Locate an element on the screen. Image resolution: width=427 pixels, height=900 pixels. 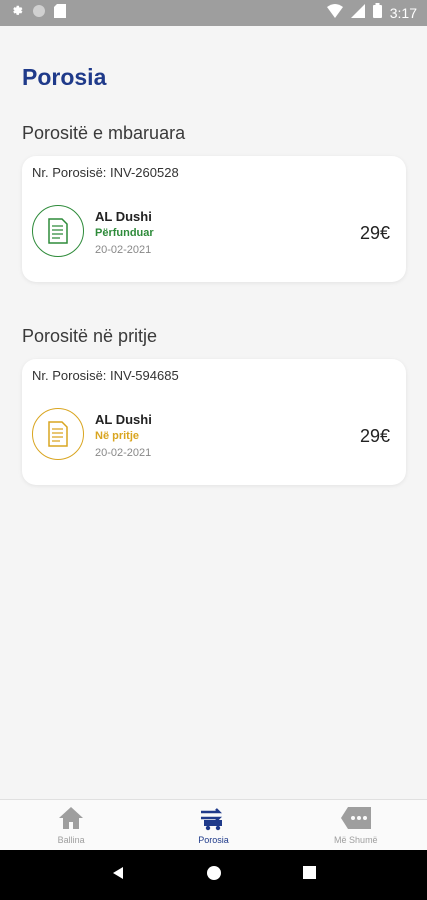
order-invoice-number: Nr. Porosisë: INV-594685 is located at coordinates (105, 375).